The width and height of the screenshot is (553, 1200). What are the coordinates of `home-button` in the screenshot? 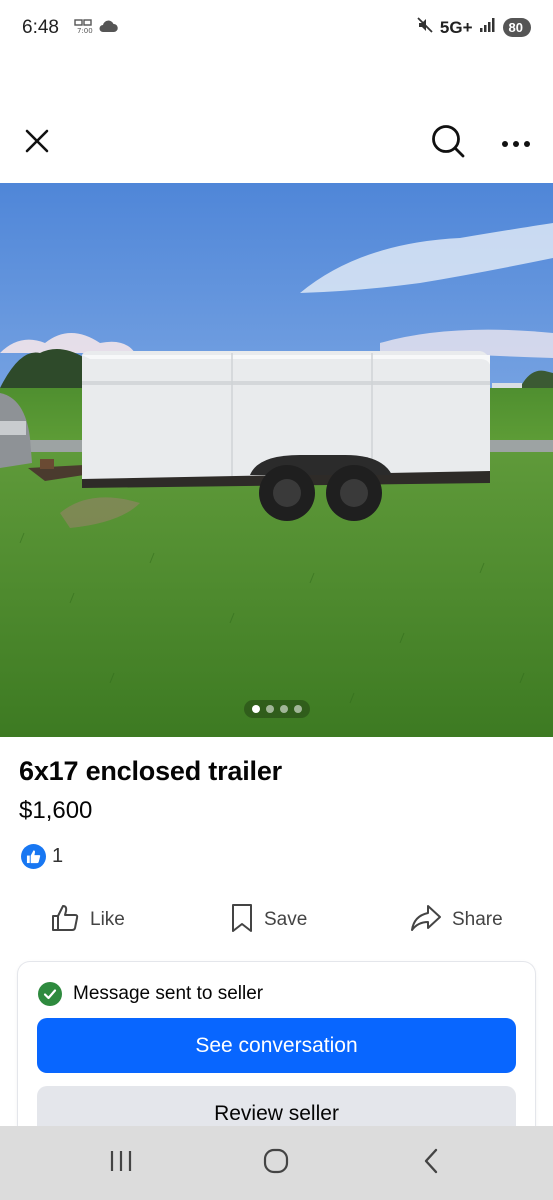 It's located at (276, 1163).